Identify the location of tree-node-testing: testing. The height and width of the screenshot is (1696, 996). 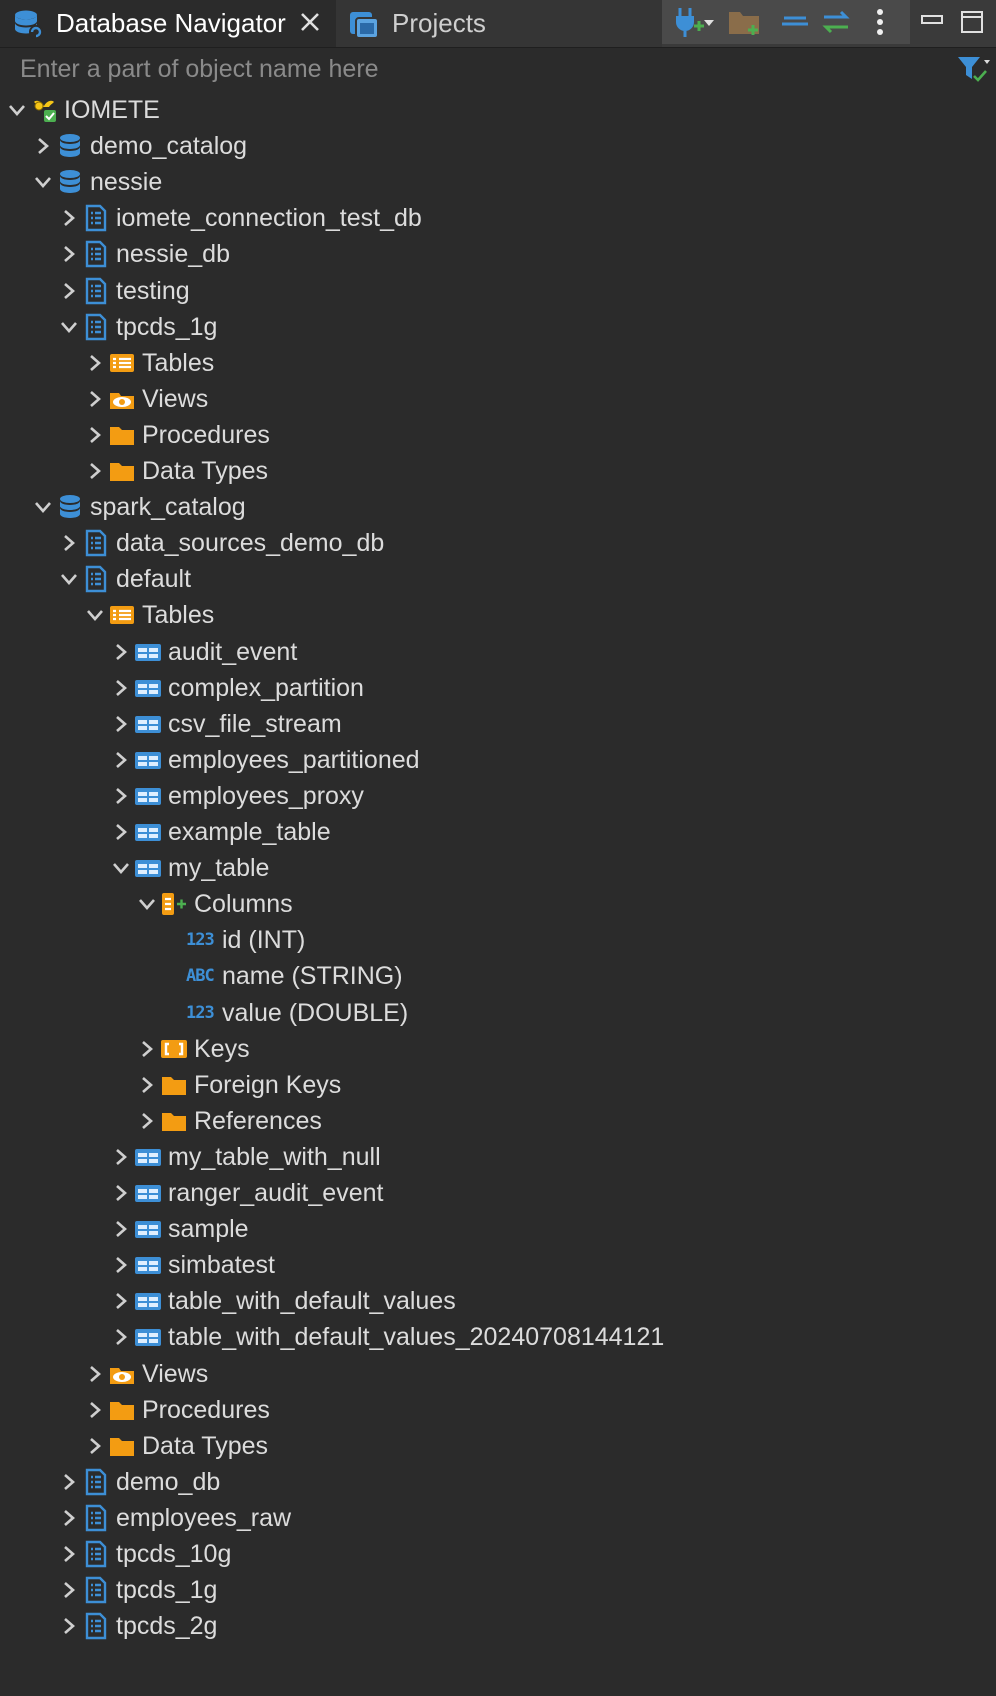
(123, 291).